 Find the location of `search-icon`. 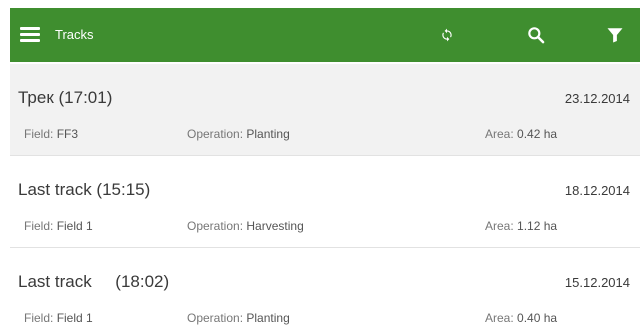

search-icon is located at coordinates (536, 35).